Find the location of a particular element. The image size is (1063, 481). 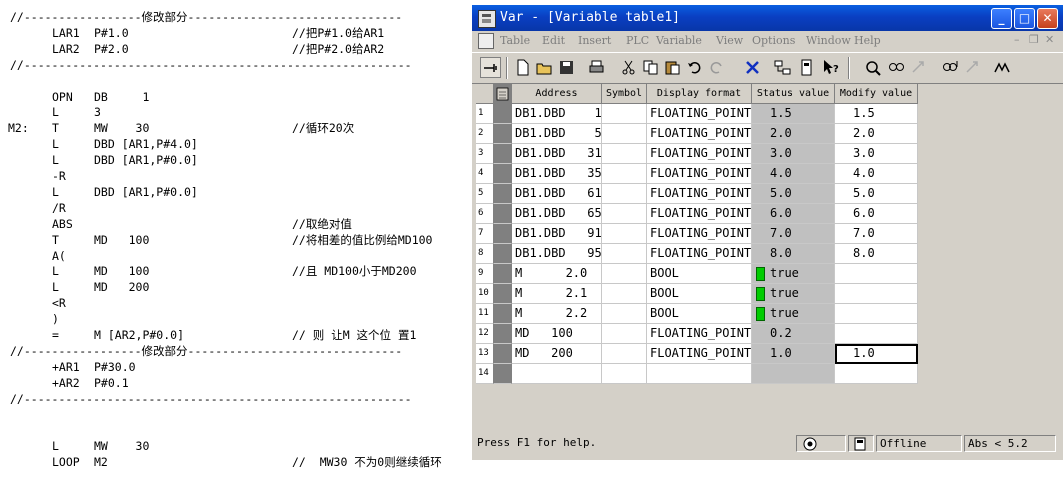

selector-header is located at coordinates (503, 94).